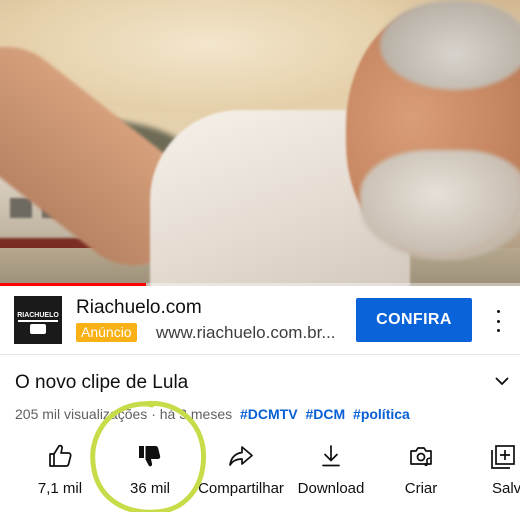  What do you see at coordinates (325, 414) in the screenshot?
I see `hashtag-link: #DCM` at bounding box center [325, 414].